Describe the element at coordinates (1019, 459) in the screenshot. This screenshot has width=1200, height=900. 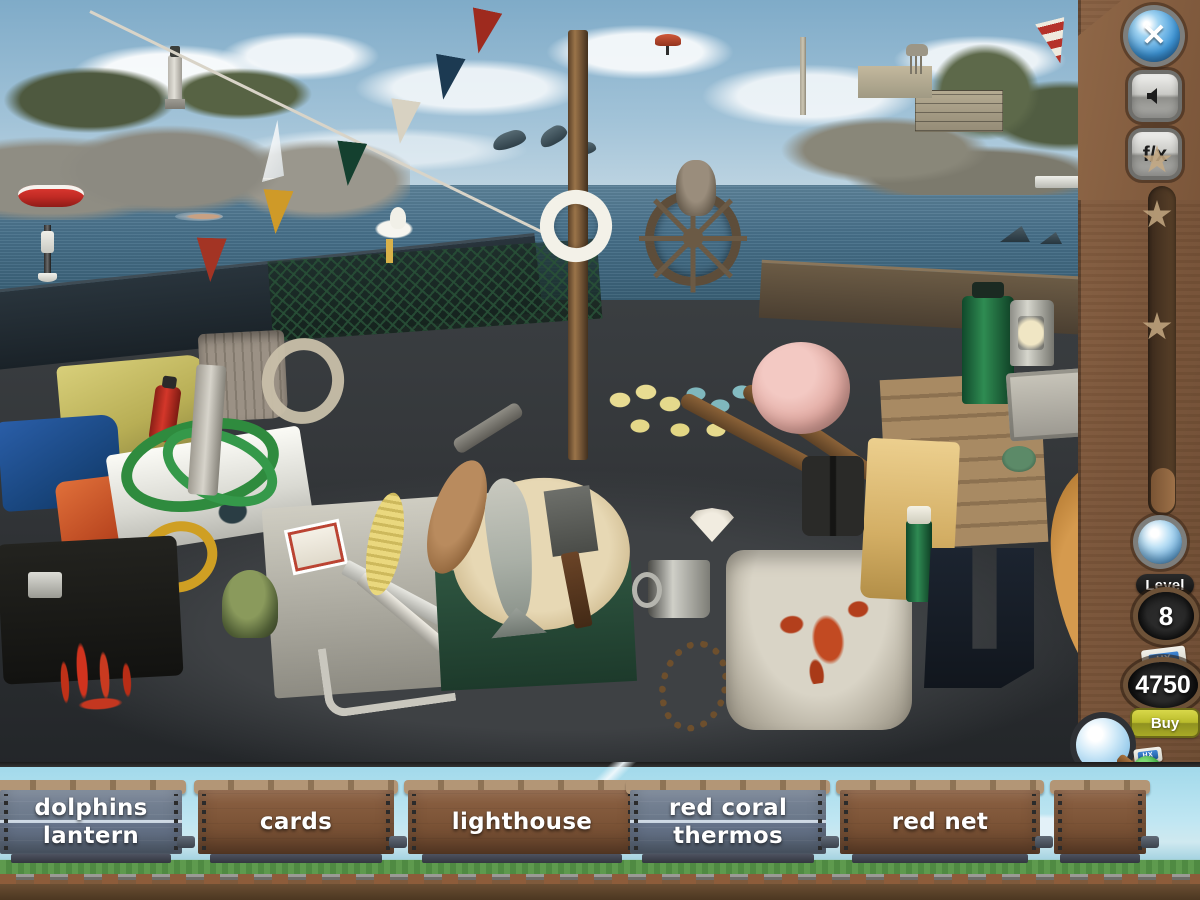
I see `turtle-figurine` at that location.